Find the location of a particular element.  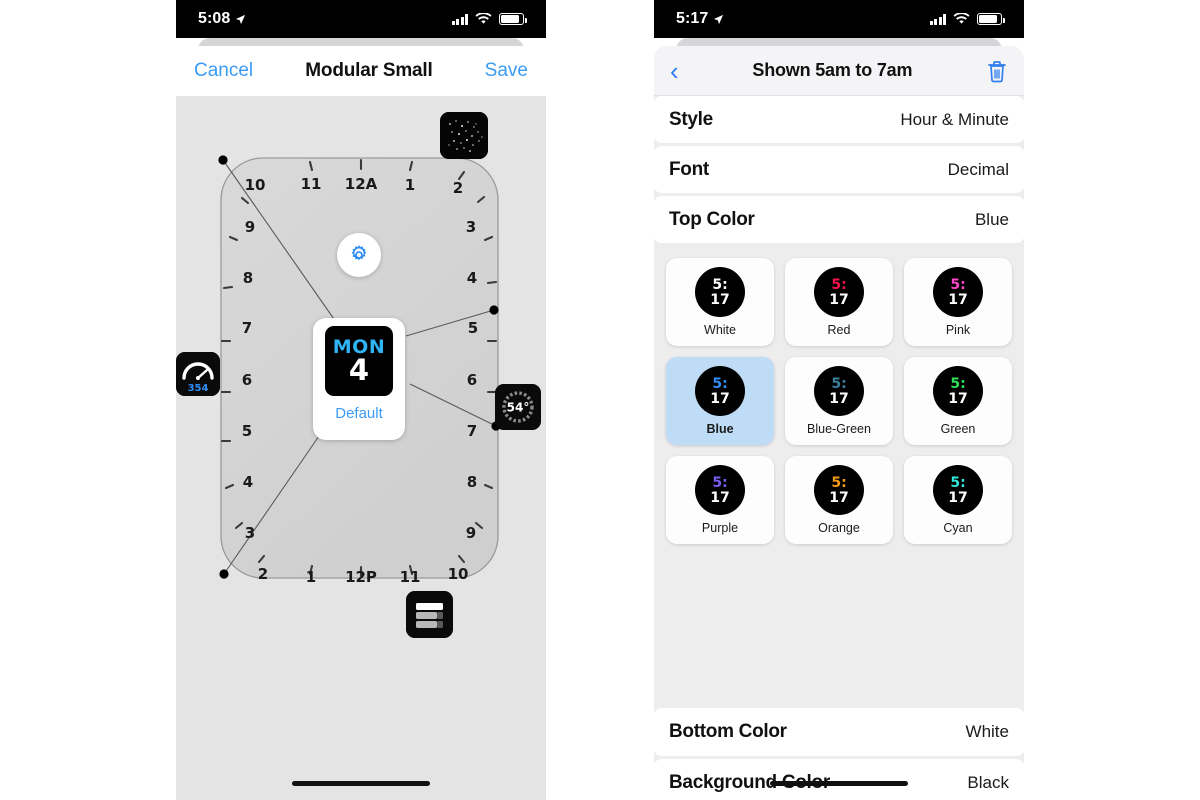

swatch-label: Cyan is located at coordinates (958, 528).